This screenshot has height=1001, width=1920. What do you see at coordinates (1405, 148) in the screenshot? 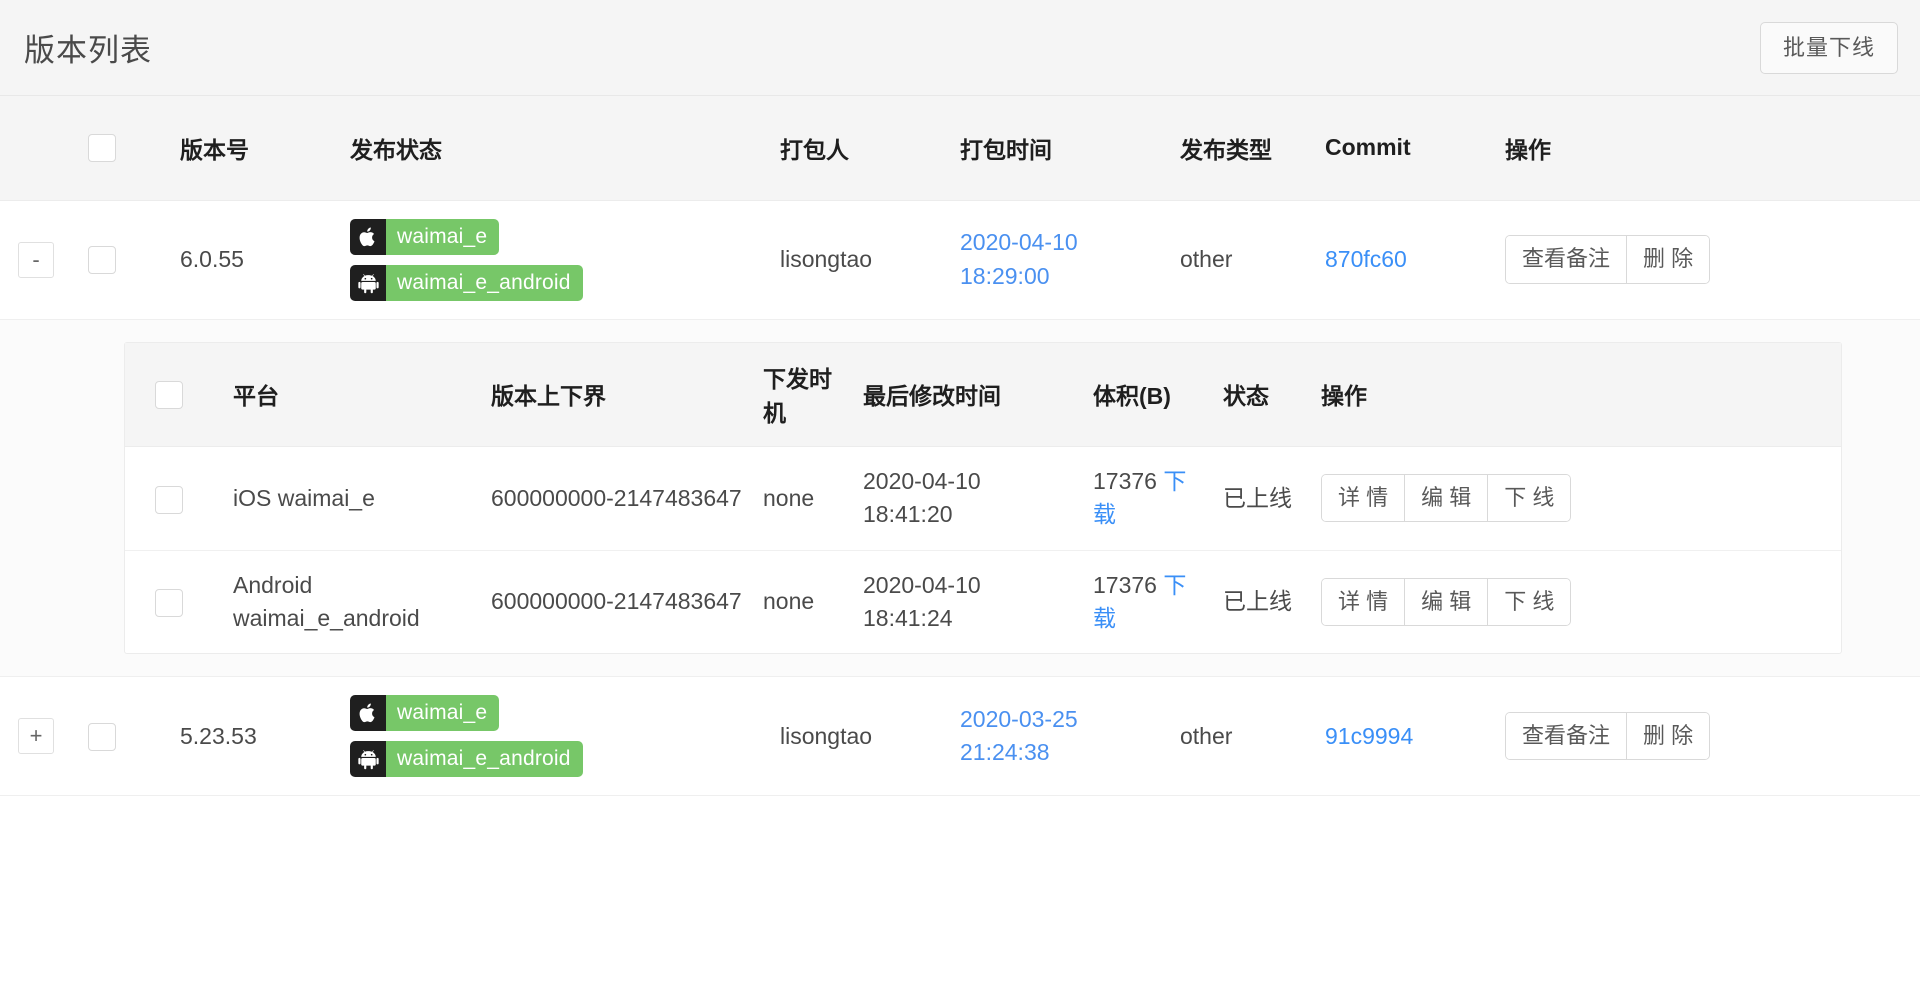
I see `column-header-commit: Commit` at bounding box center [1405, 148].